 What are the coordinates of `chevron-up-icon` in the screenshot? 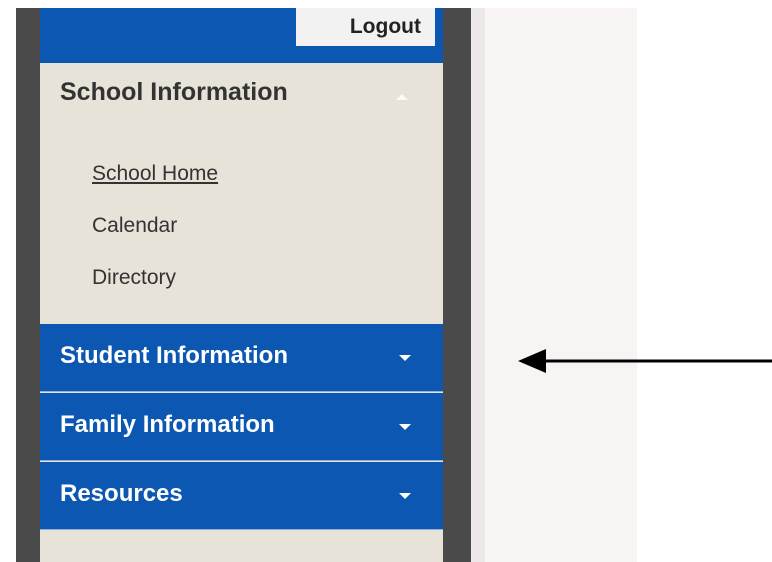 It's located at (402, 97).